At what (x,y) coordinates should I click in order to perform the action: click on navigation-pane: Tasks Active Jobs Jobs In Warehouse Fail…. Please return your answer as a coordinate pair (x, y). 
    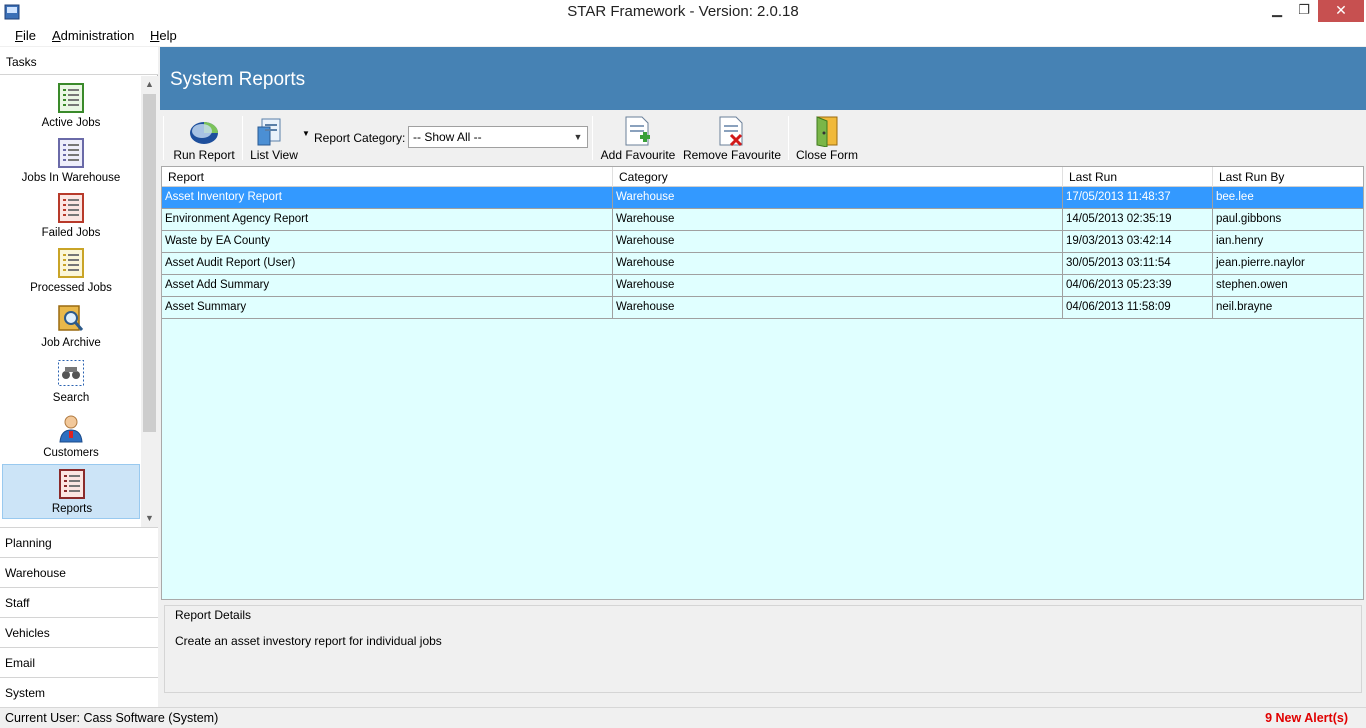
    Looking at the image, I should click on (79, 377).